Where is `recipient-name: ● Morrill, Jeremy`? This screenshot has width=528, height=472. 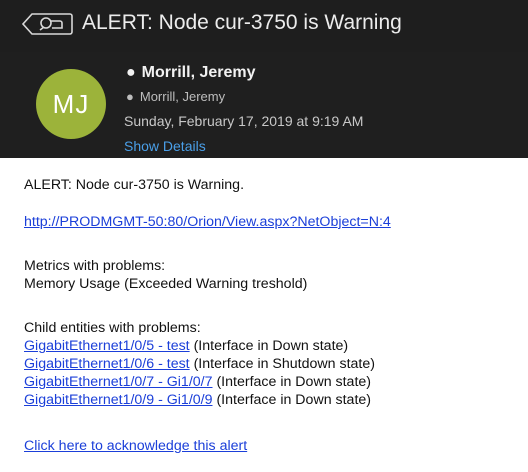
recipient-name: ● Morrill, Jeremy is located at coordinates (175, 96).